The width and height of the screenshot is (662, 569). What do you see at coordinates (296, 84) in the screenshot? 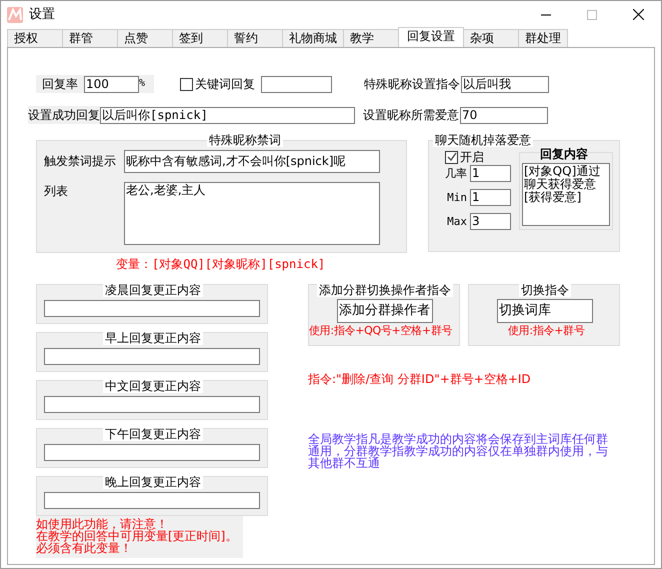
I see `keyword-field` at bounding box center [296, 84].